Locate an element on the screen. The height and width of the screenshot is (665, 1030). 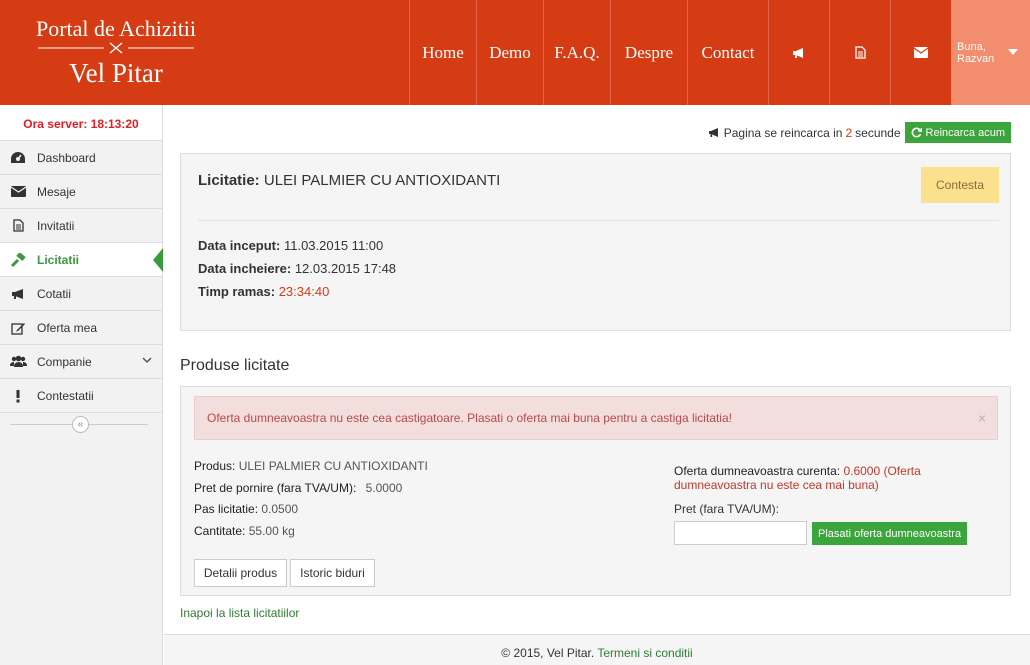
close-icon: × is located at coordinates (982, 418).